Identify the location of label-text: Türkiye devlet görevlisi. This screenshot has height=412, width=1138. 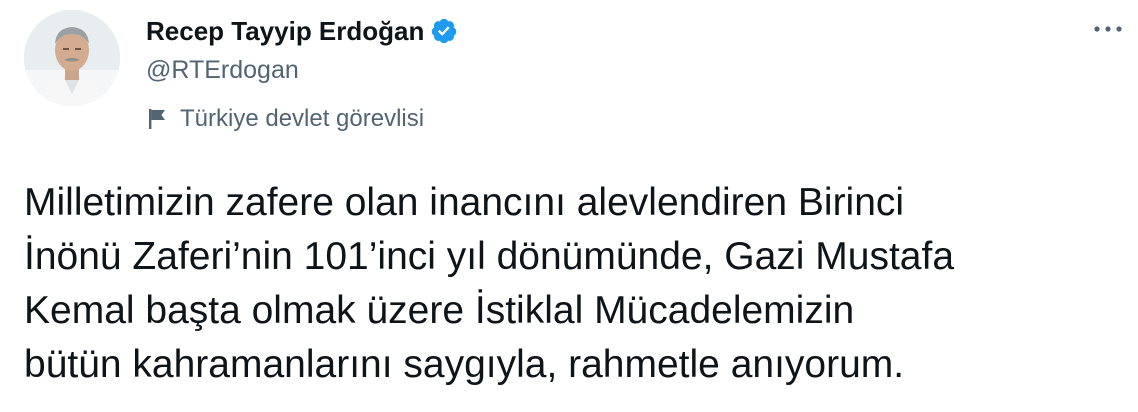
(302, 118).